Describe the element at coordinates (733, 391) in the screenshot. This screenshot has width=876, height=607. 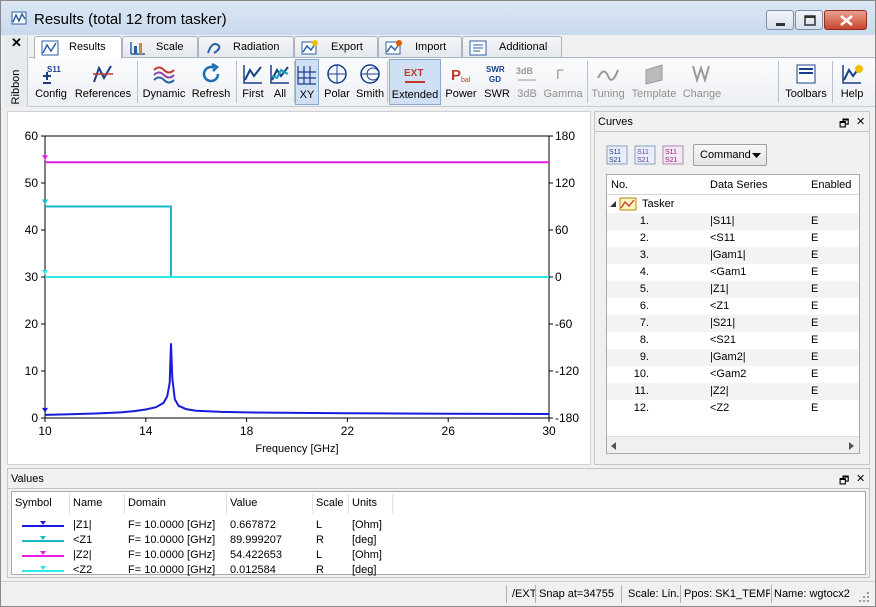
I see `curve-row: 11. |Z2| E` at that location.